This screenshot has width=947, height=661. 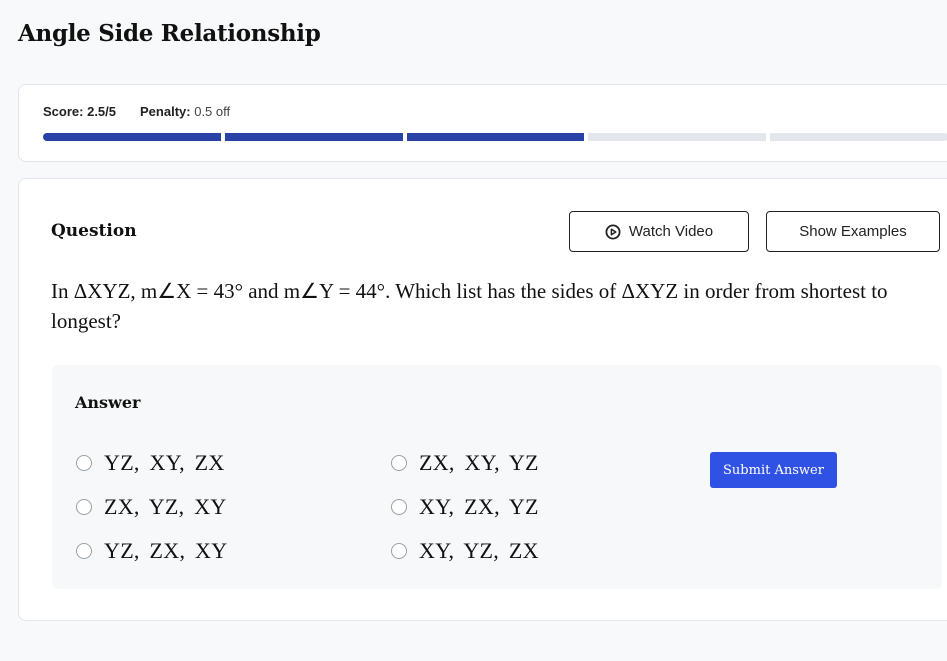 What do you see at coordinates (164, 462) in the screenshot?
I see `answer-option-label: YZ, XY, ZX` at bounding box center [164, 462].